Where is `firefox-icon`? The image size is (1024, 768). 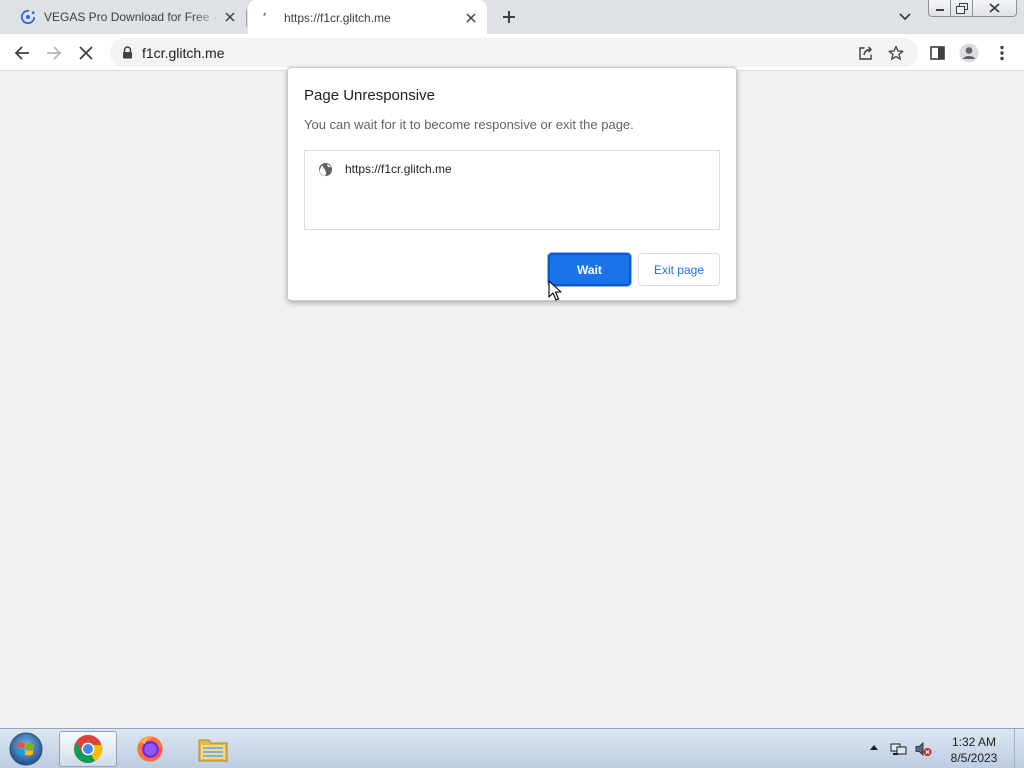
firefox-icon is located at coordinates (150, 749).